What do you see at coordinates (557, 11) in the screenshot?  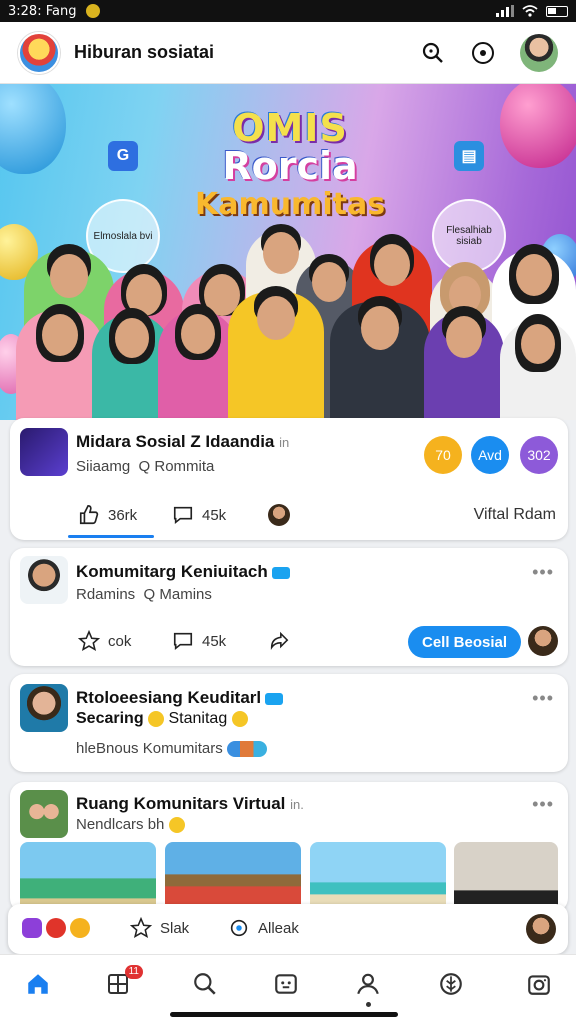 I see `battery-icon` at bounding box center [557, 11].